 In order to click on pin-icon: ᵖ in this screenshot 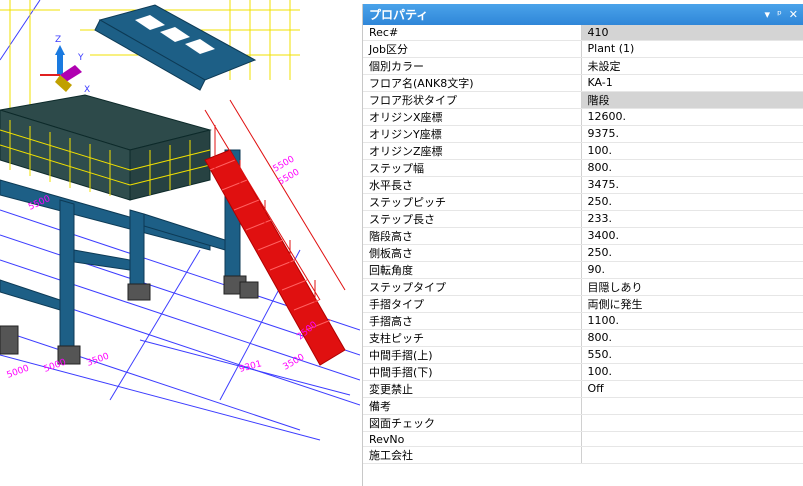, I will do `click(779, 14)`.